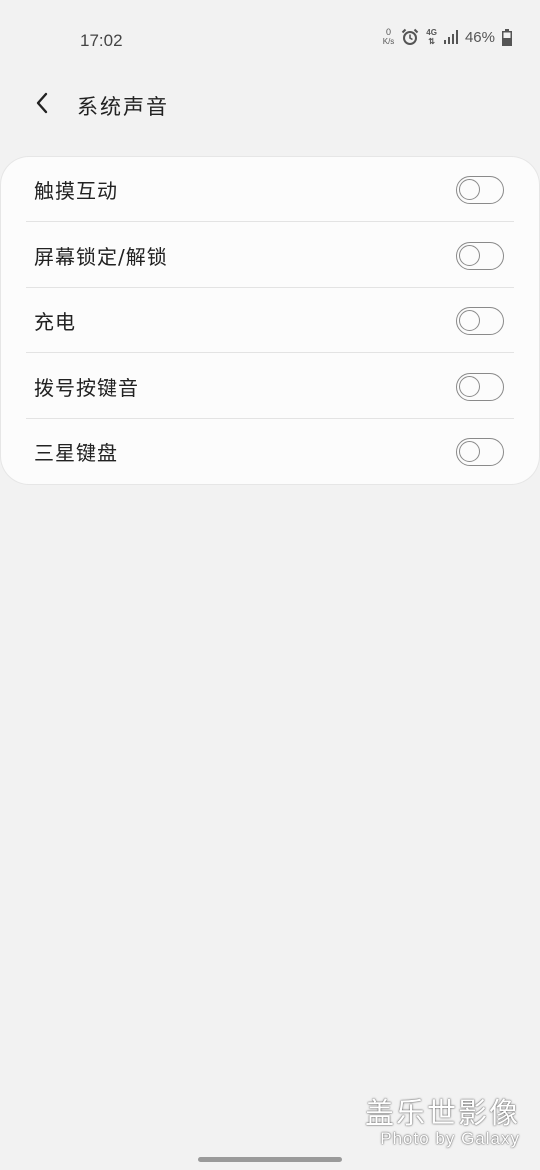 This screenshot has height=1170, width=540. I want to click on dial-keypad-toggle, so click(480, 386).